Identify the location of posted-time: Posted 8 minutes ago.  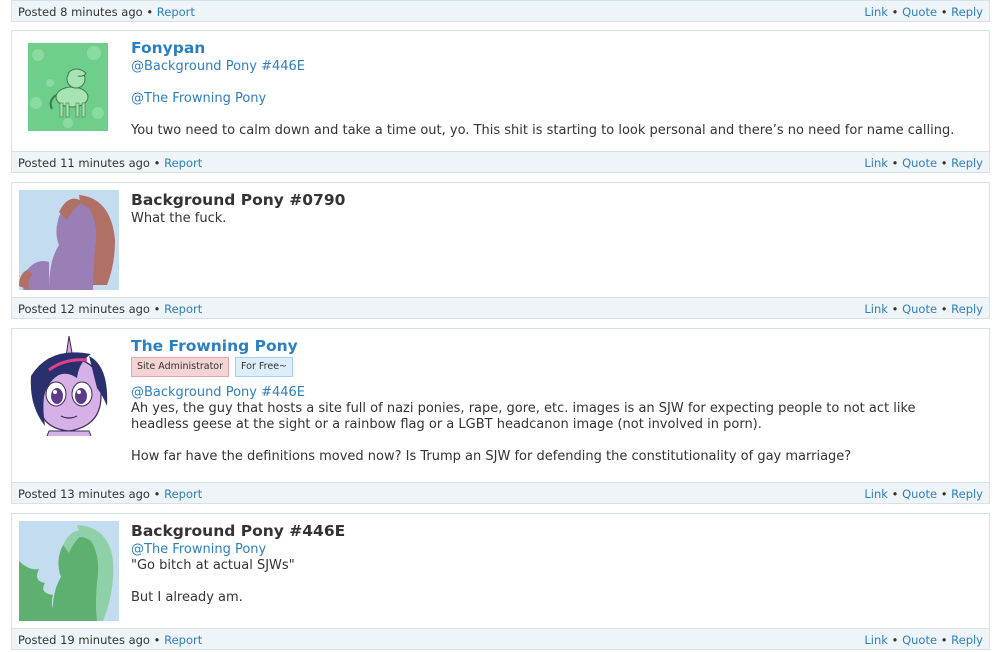
(80, 12).